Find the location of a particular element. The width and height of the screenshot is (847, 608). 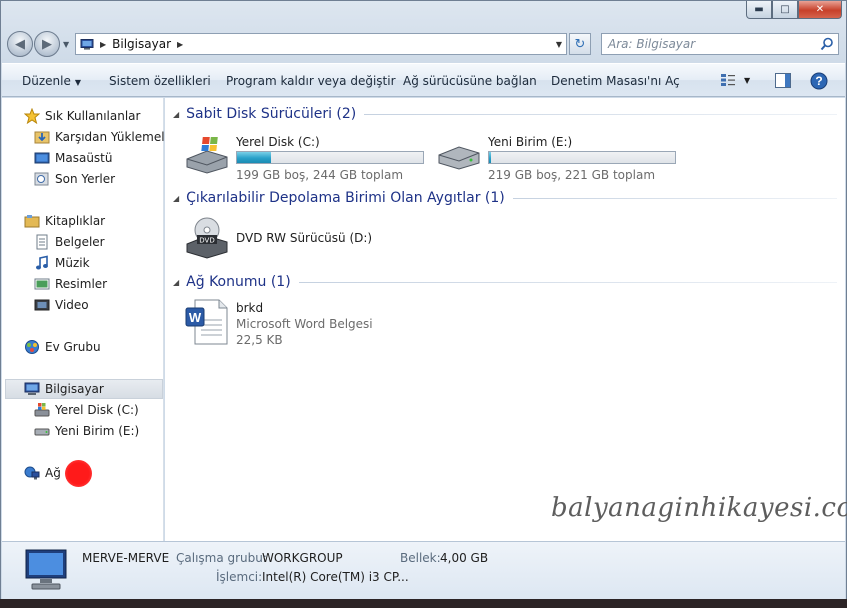

group-header-network-location: ◢ Ağ Konumu (1) is located at coordinates (505, 282).